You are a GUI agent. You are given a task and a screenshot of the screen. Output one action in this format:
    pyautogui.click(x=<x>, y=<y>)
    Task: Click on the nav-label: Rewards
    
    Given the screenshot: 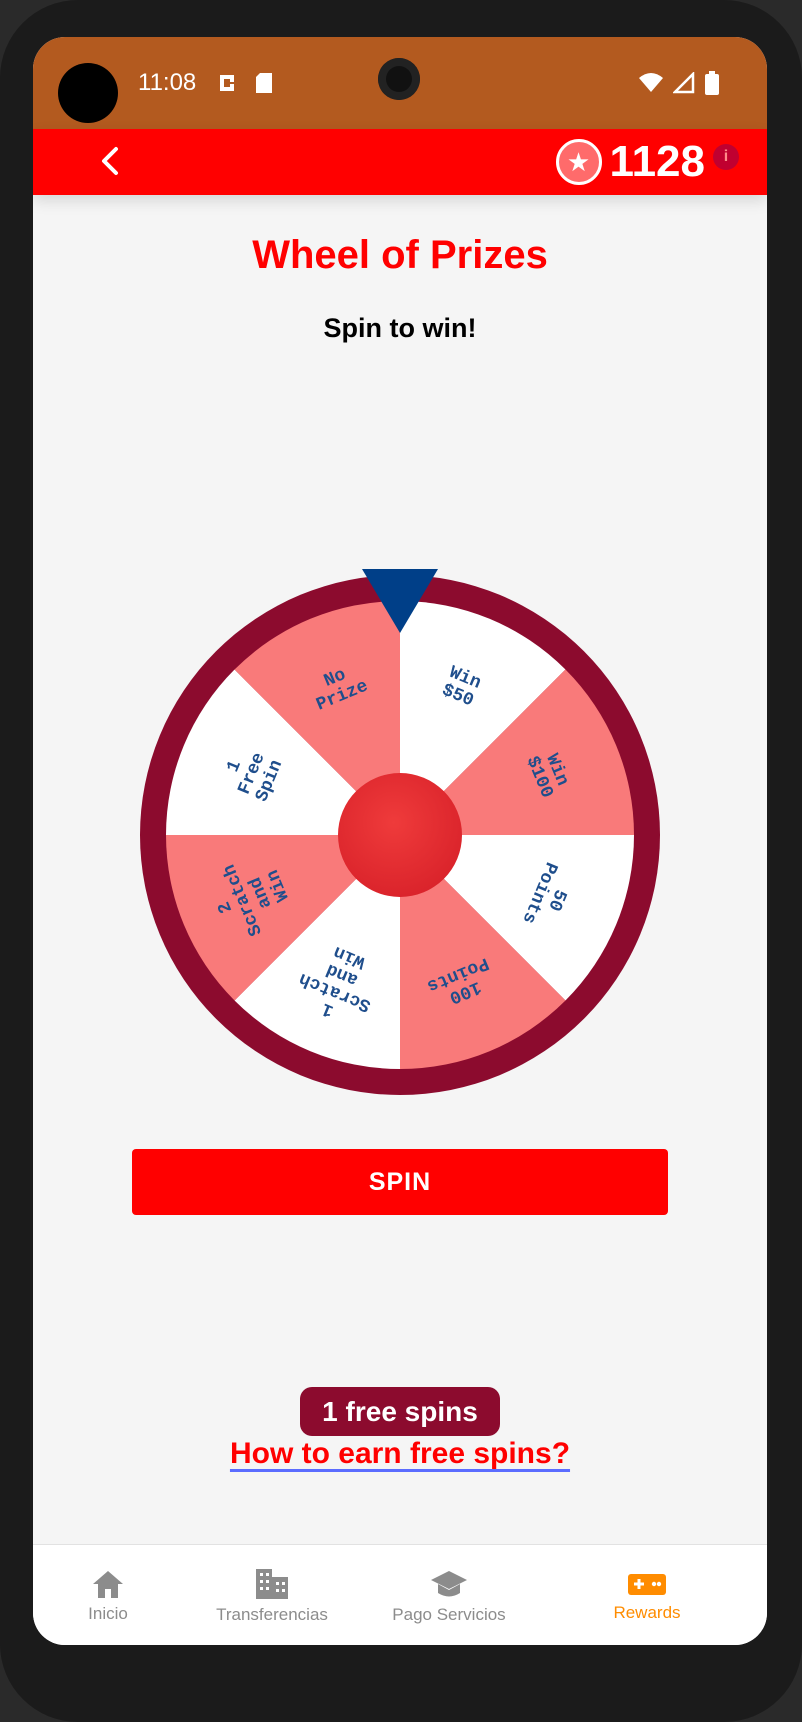 What is the action you would take?
    pyautogui.click(x=647, y=1612)
    